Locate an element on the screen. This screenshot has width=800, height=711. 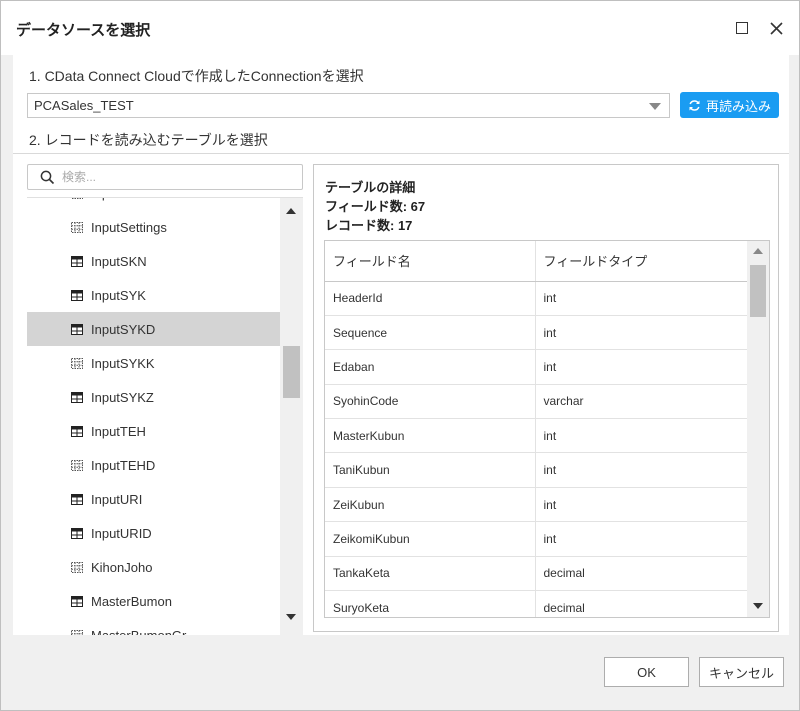
grid-scroll-thumb is located at coordinates (758, 291).